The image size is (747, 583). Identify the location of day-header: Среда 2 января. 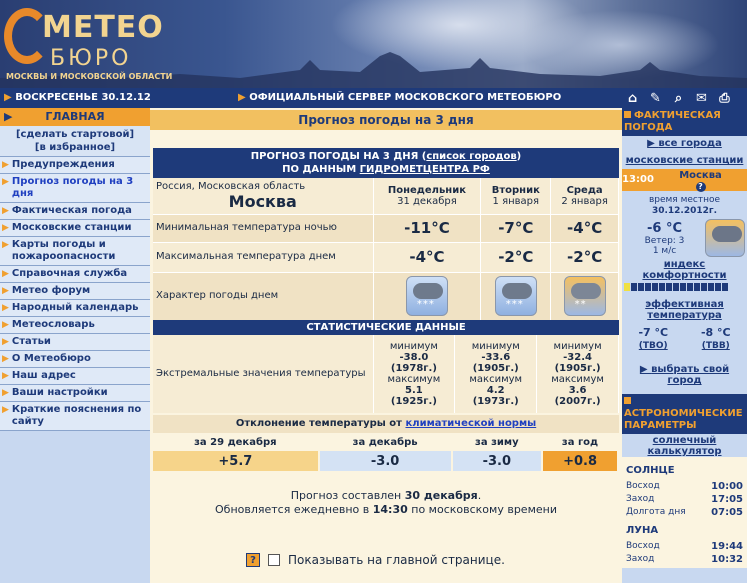
(584, 196).